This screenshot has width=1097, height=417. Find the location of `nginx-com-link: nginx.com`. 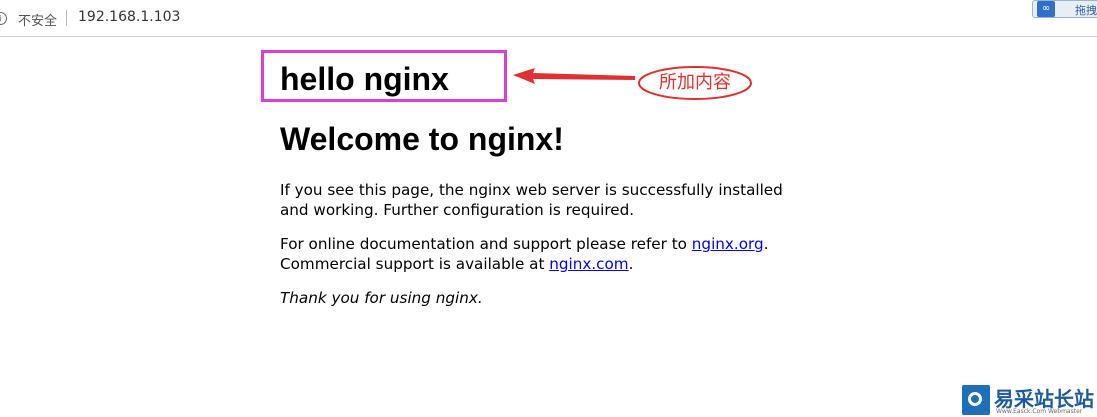

nginx-com-link: nginx.com is located at coordinates (588, 264).